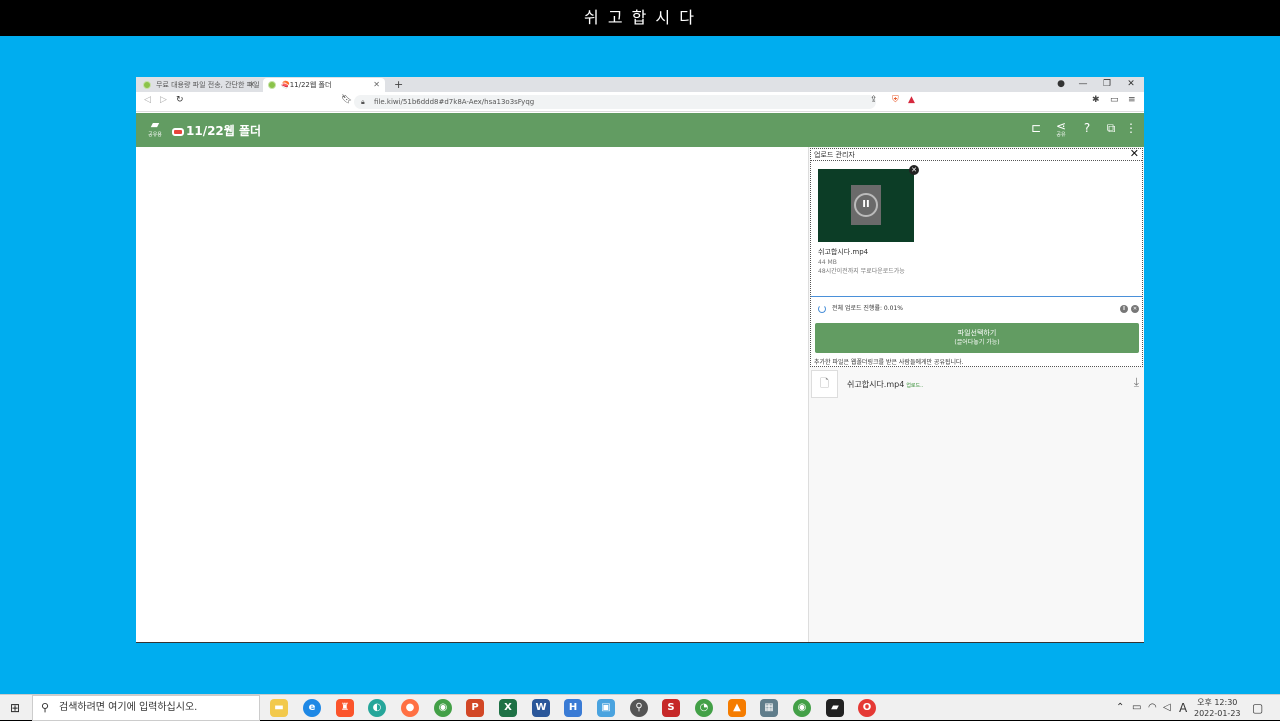 This screenshot has width=1280, height=721. Describe the element at coordinates (1136, 382) in the screenshot. I see `download-icon: ⤓` at that location.